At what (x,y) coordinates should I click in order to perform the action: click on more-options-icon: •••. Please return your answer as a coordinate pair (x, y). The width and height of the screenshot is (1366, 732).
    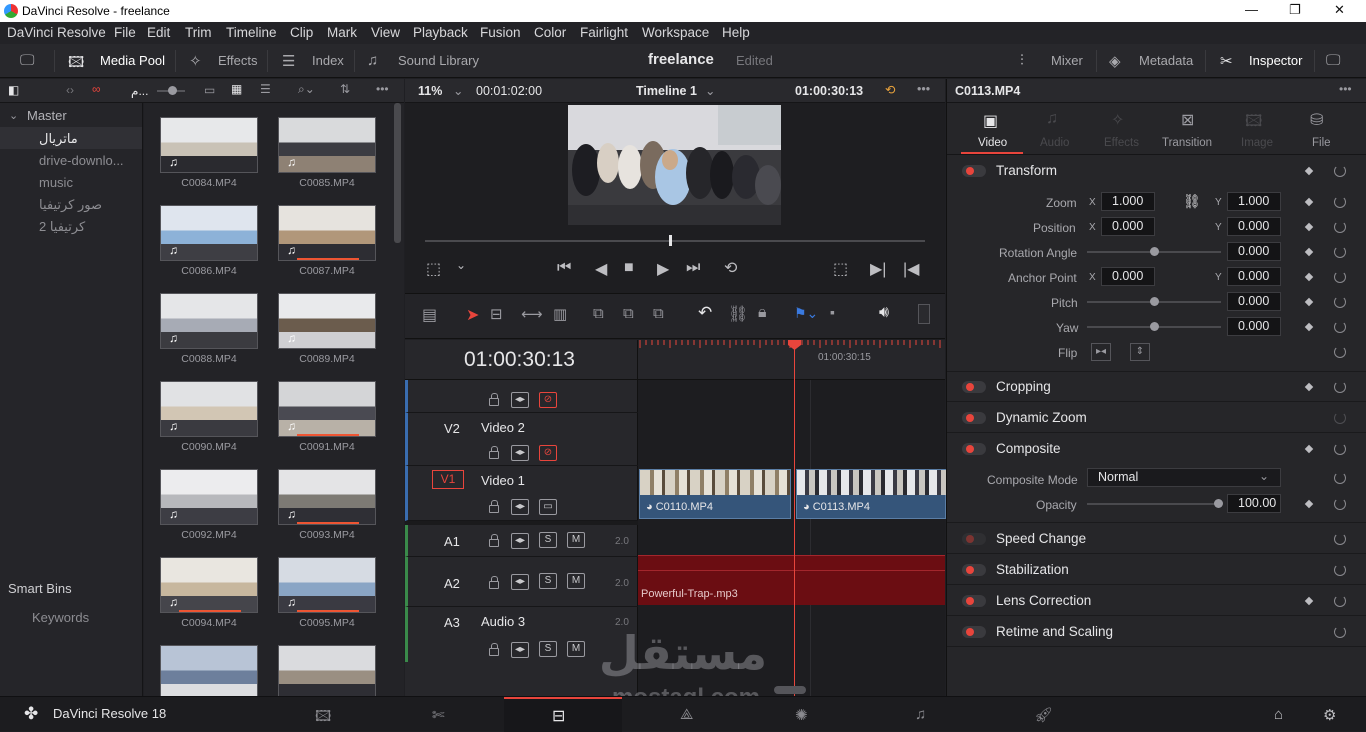
    Looking at the image, I should click on (1345, 89).